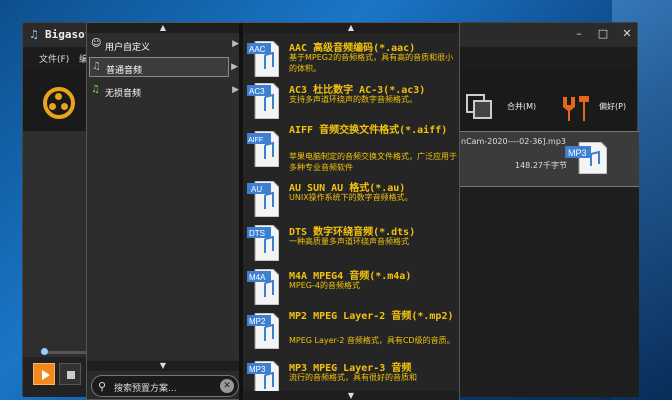 The width and height of the screenshot is (672, 400). I want to click on format-item-mp3: MP3 MP3 MPEG Layer-3 音频 流行的音频格式，具有很好的音质和, so click(351, 373).